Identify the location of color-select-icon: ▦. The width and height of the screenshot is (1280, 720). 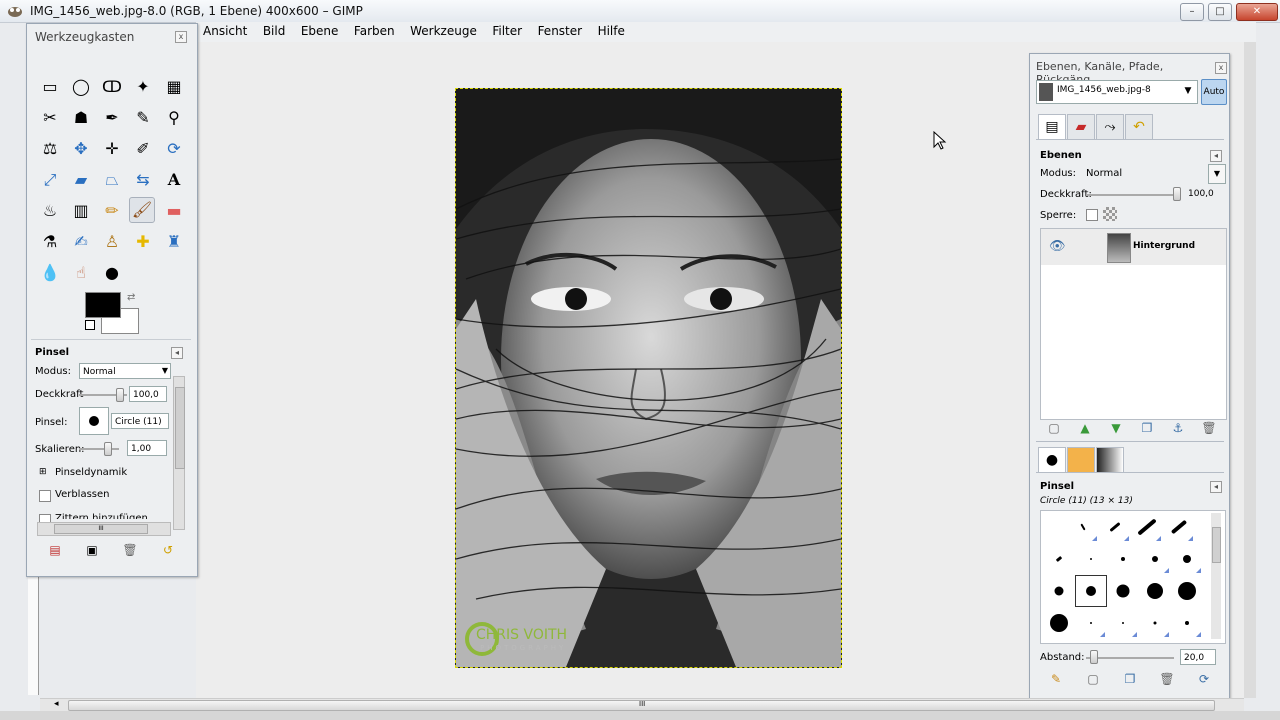
(174, 87).